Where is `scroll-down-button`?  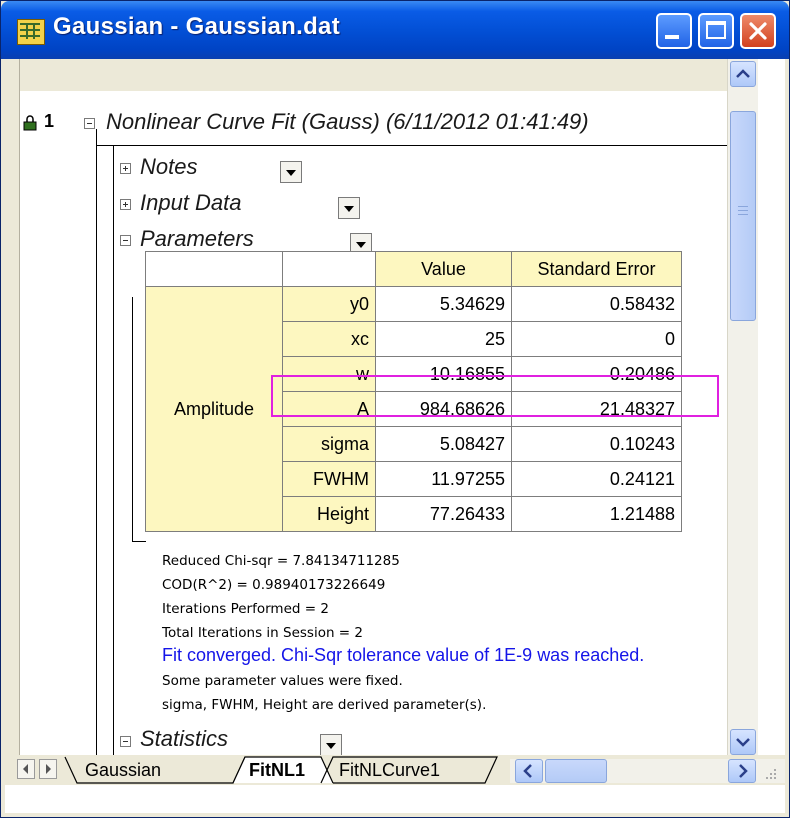
scroll-down-button is located at coordinates (743, 742).